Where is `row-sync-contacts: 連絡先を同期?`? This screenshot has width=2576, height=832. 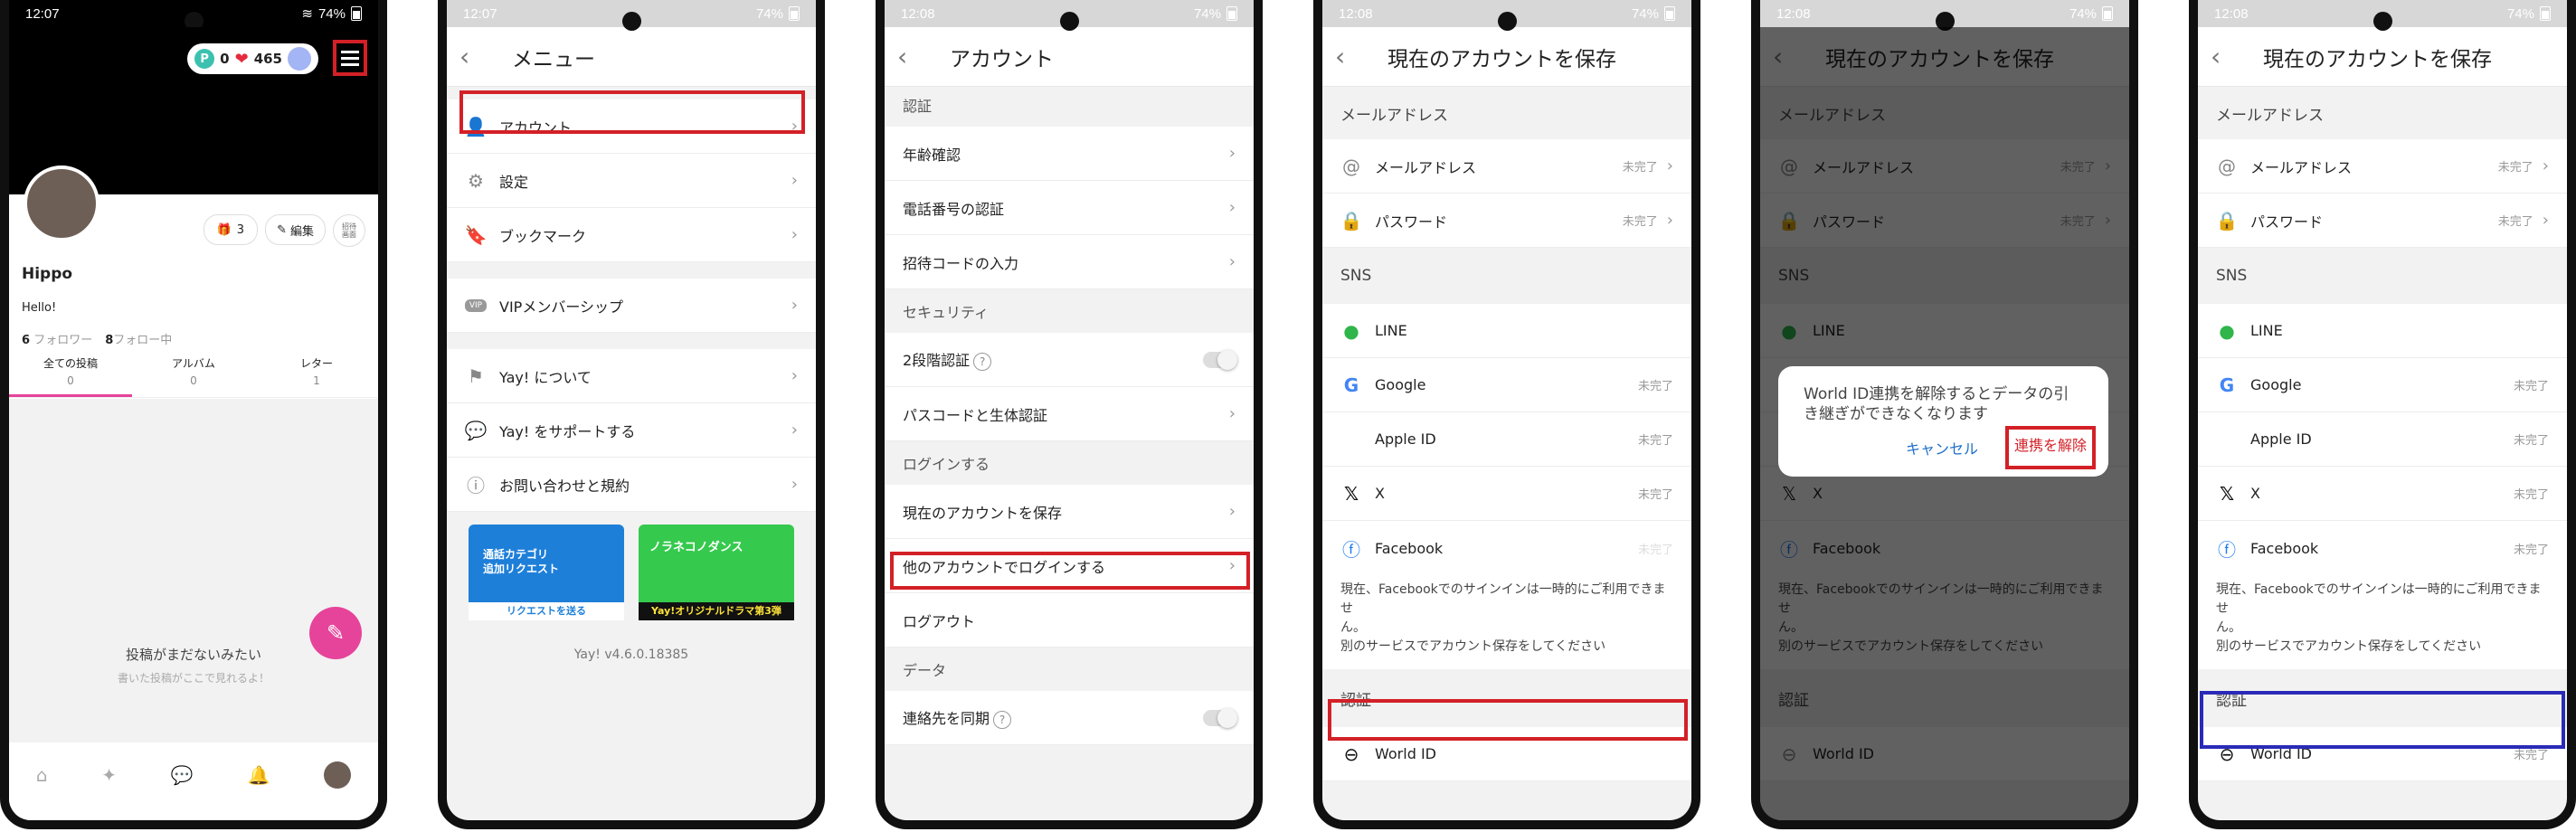
row-sync-contacts: 連絡先を同期? is located at coordinates (1069, 718).